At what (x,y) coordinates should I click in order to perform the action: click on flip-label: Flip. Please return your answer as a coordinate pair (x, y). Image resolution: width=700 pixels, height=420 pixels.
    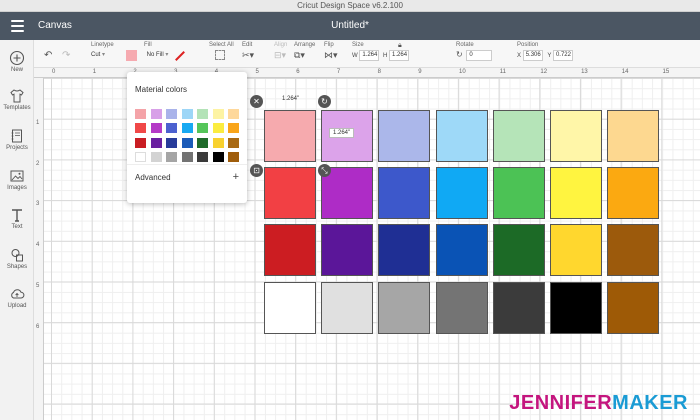
    Looking at the image, I should click on (329, 45).